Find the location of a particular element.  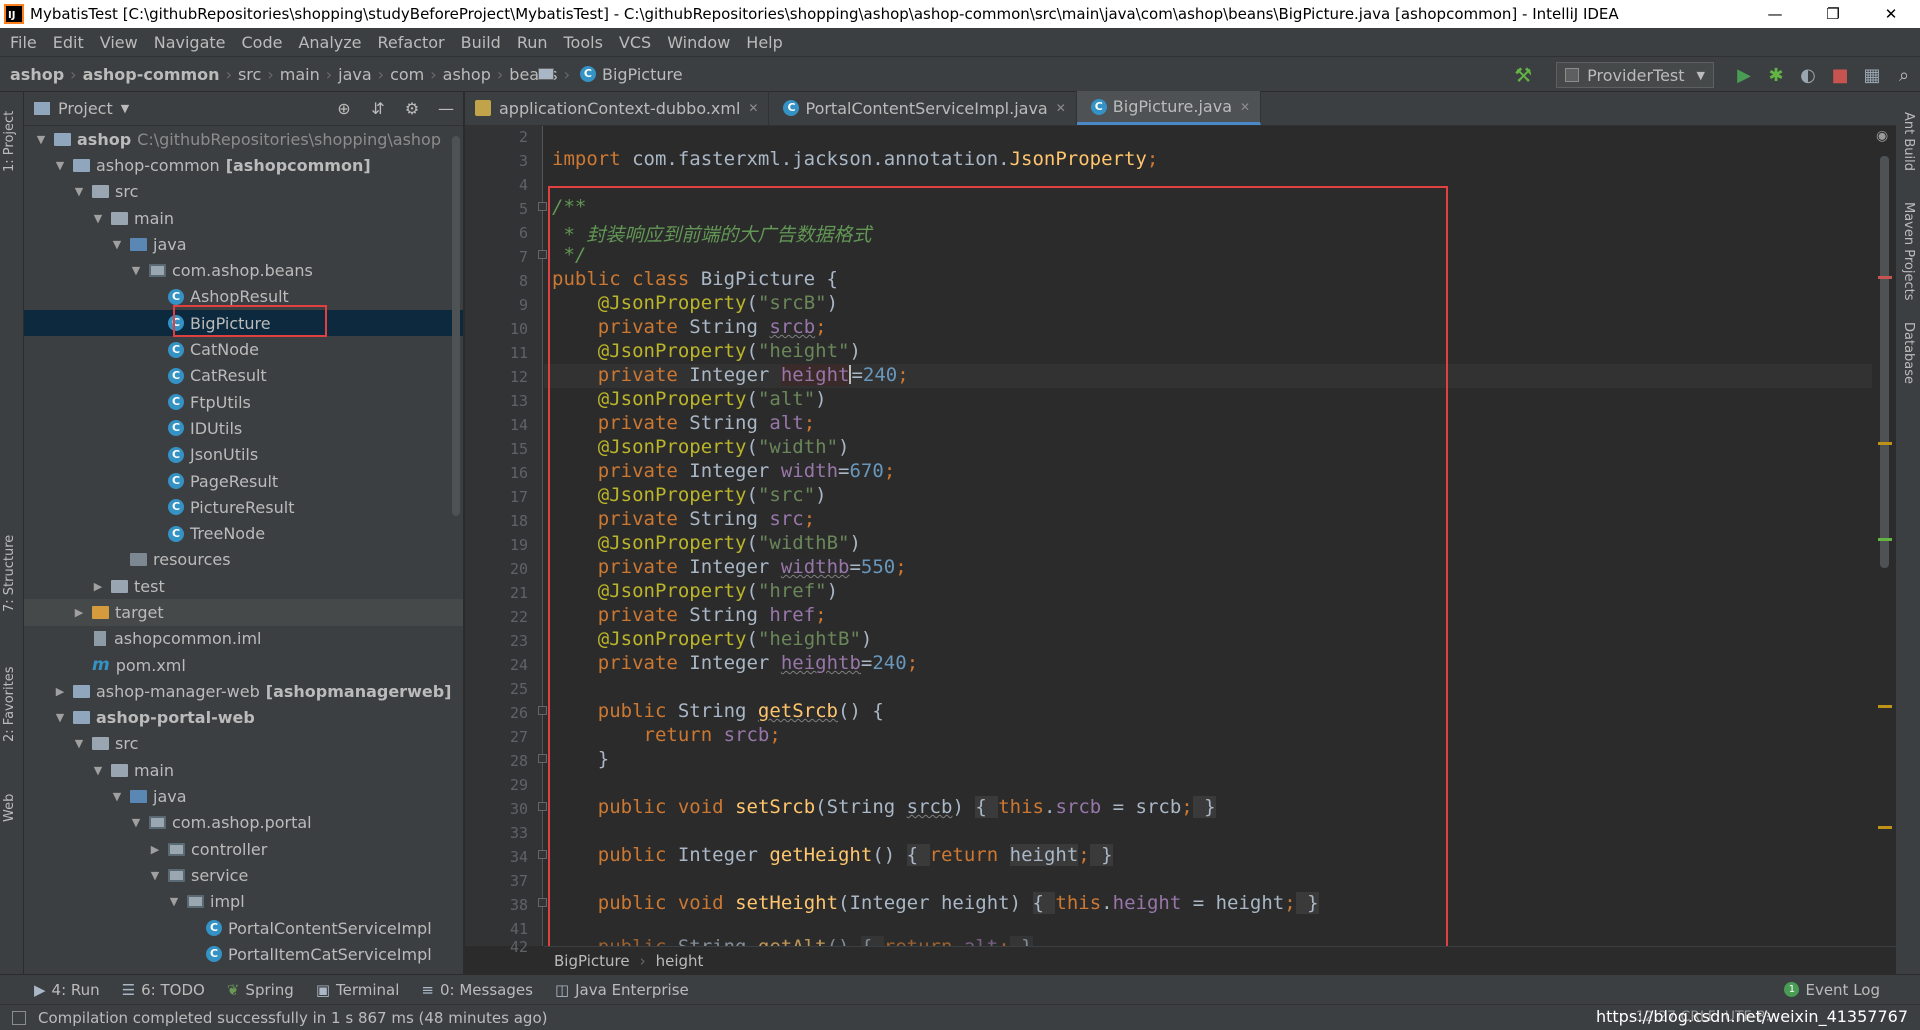

line-number: 37 is located at coordinates (503, 881).